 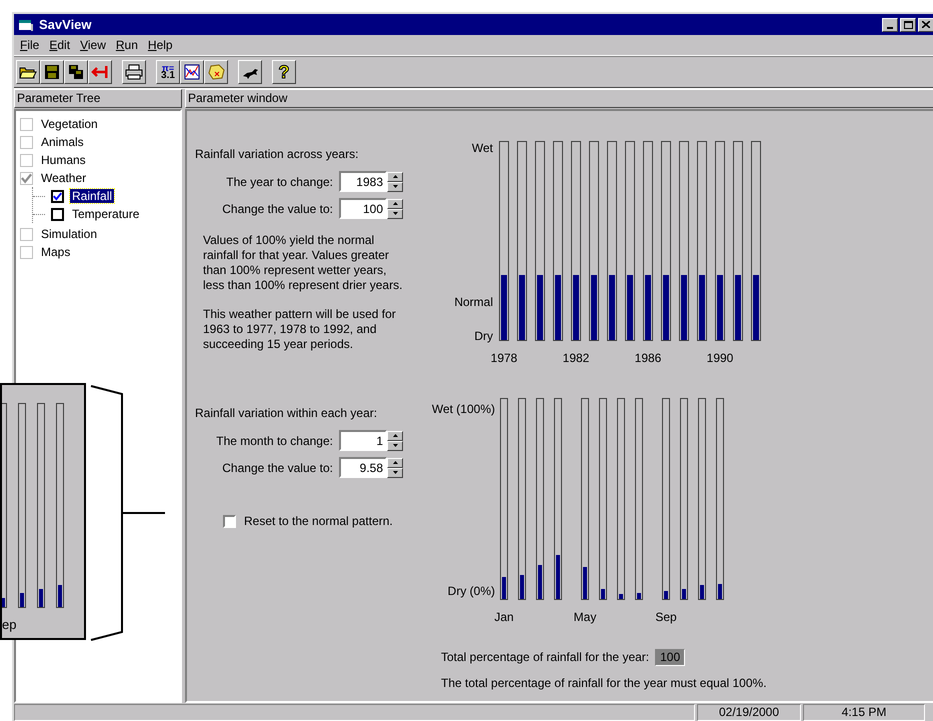 I want to click on total-label: Total percentage of rainfall for the year:, so click(x=545, y=657).